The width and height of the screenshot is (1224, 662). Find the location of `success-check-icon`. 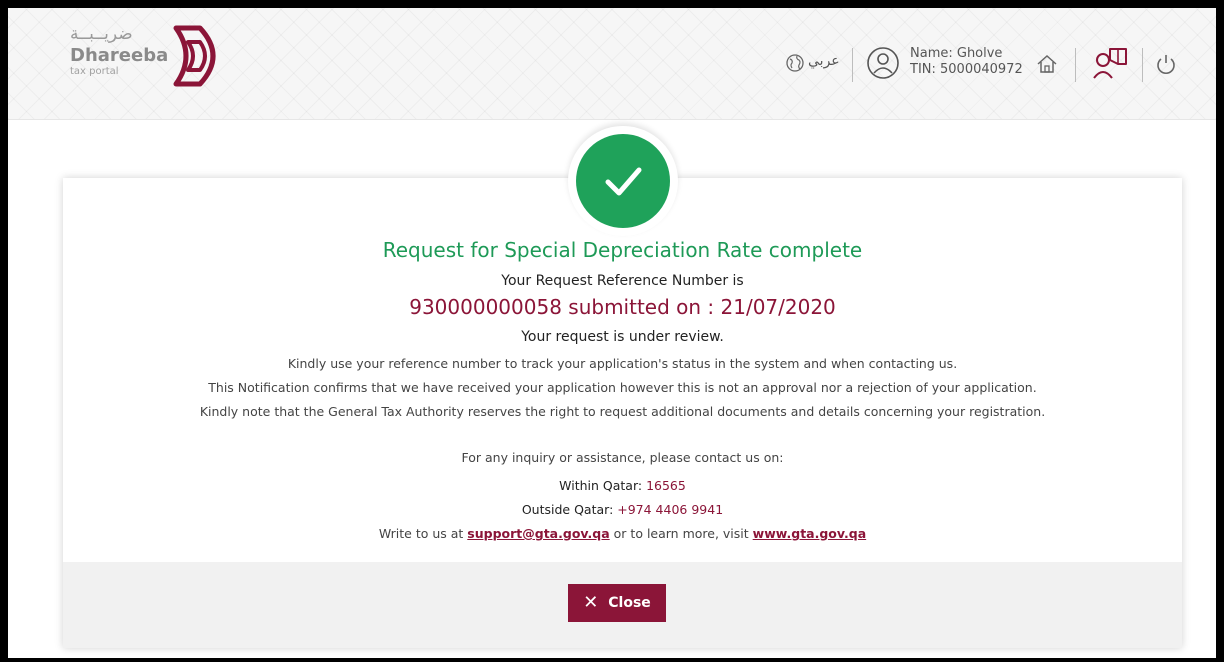

success-check-icon is located at coordinates (623, 181).